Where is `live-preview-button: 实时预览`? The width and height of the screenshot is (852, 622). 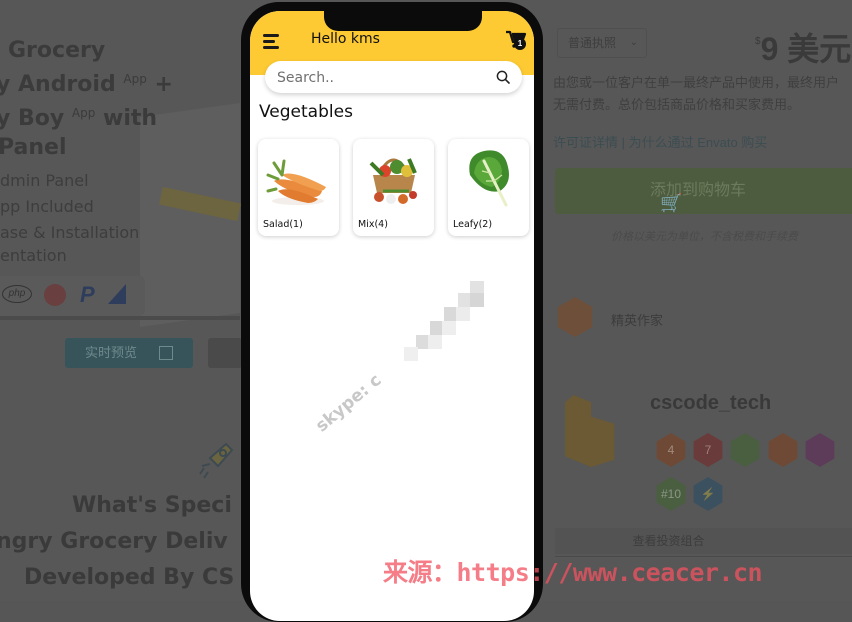 live-preview-button: 实时预览 is located at coordinates (129, 353).